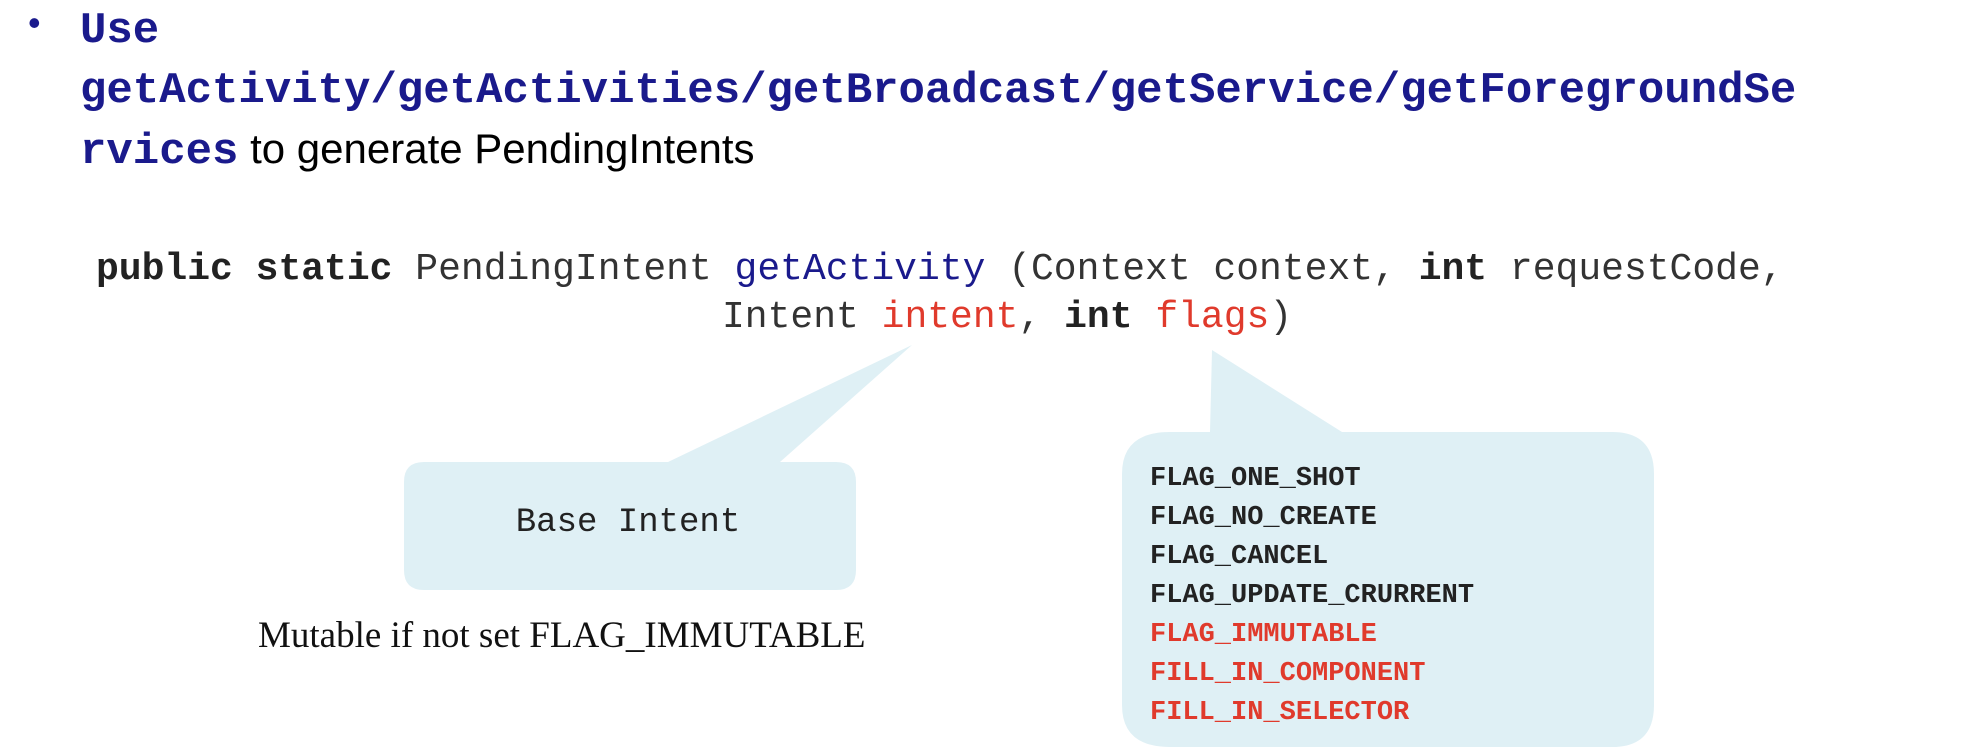  What do you see at coordinates (1280, 713) in the screenshot?
I see `flag-item: FILL_IN_SELECTOR` at bounding box center [1280, 713].